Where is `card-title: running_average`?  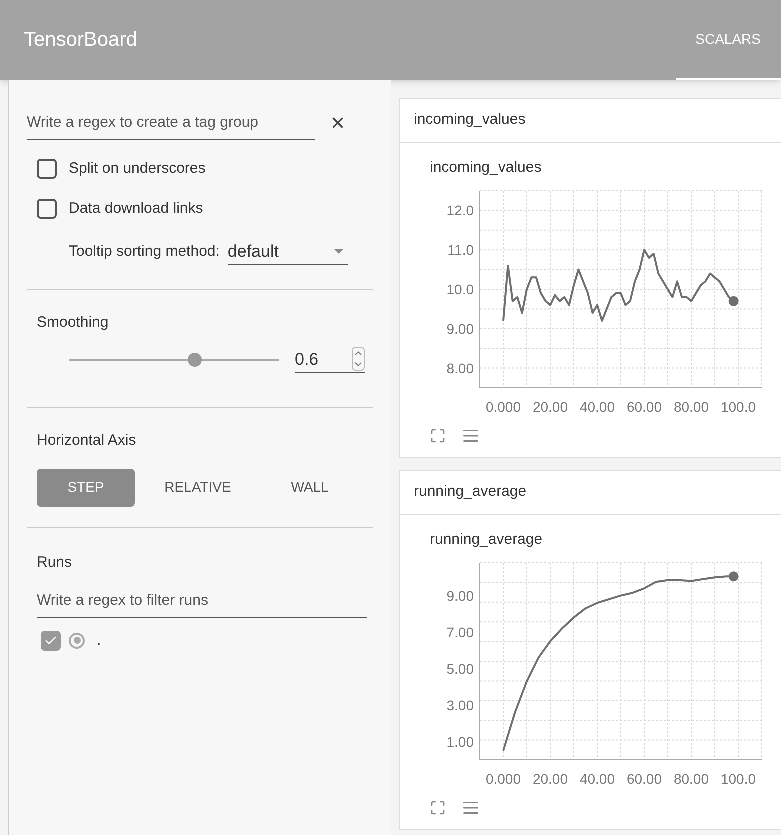 card-title: running_average is located at coordinates (590, 492).